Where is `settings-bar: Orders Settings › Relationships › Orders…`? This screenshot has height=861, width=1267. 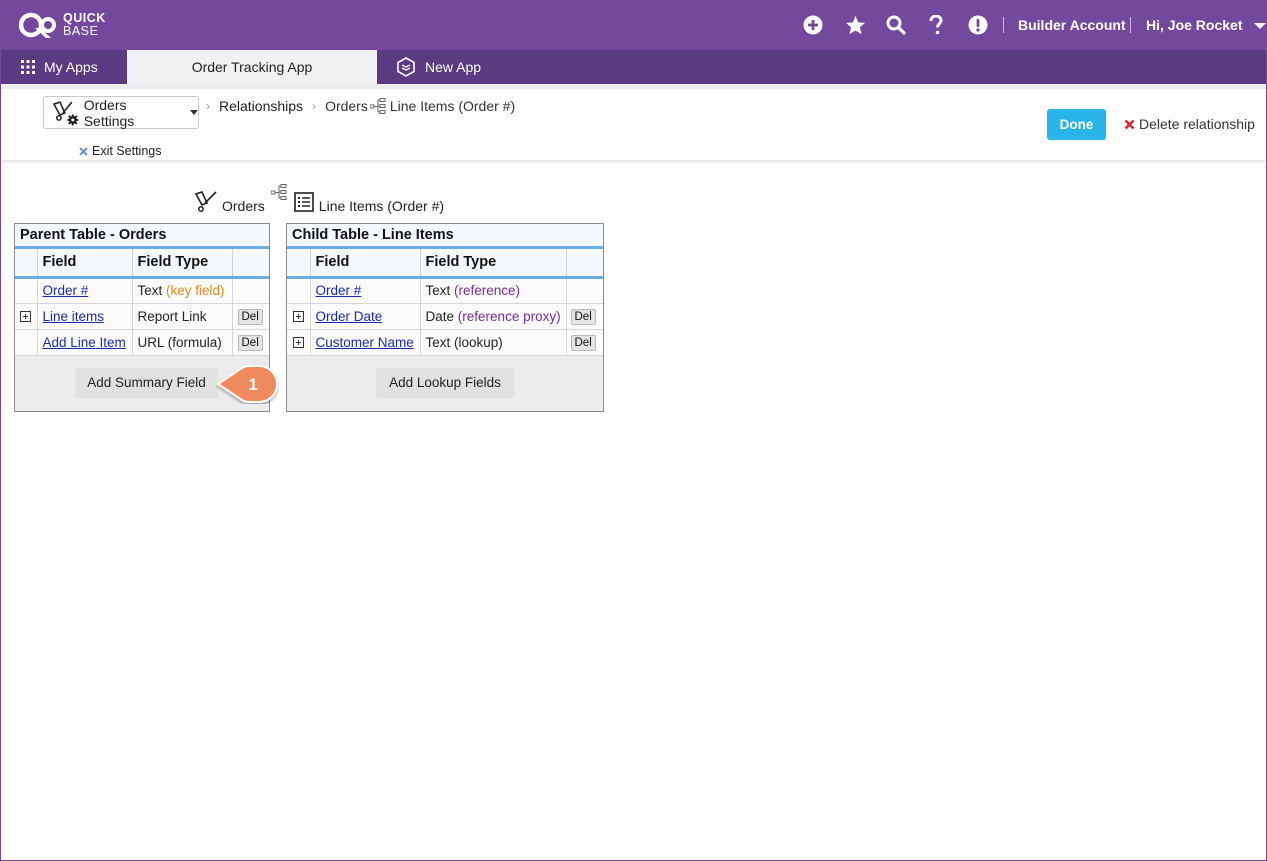 settings-bar: Orders Settings › Relationships › Orders… is located at coordinates (633, 122).